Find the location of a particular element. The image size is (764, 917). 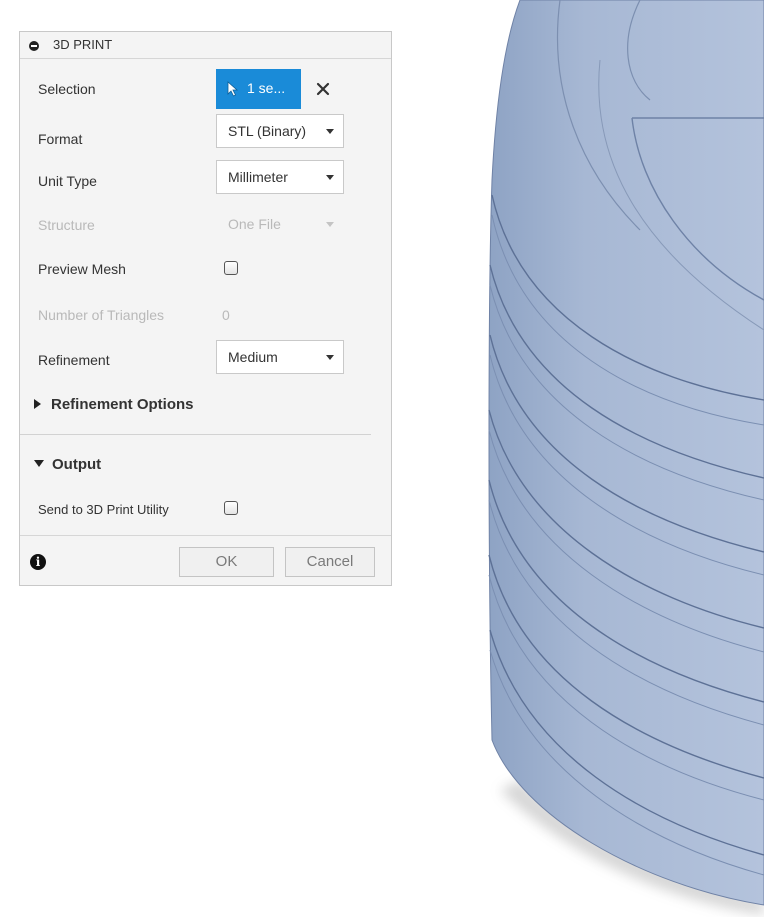

send-to-utility-checkbox is located at coordinates (231, 508).